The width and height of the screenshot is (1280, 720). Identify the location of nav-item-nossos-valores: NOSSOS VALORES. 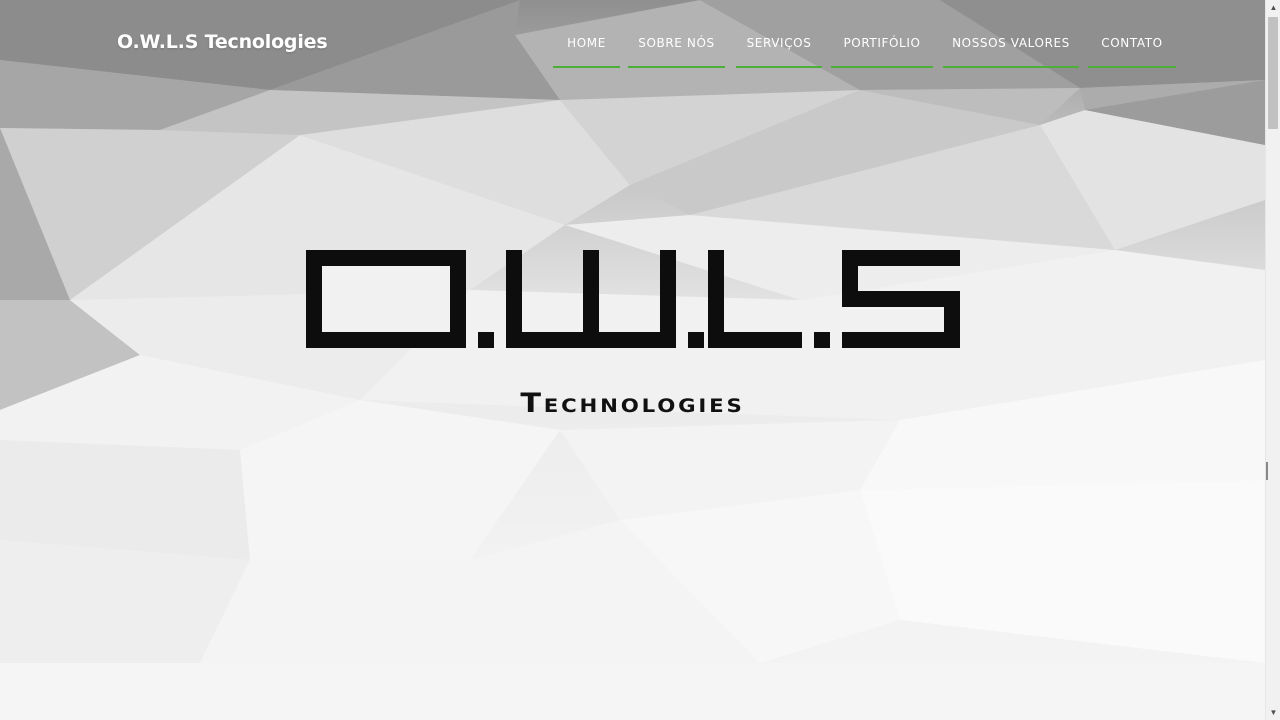
(1011, 52).